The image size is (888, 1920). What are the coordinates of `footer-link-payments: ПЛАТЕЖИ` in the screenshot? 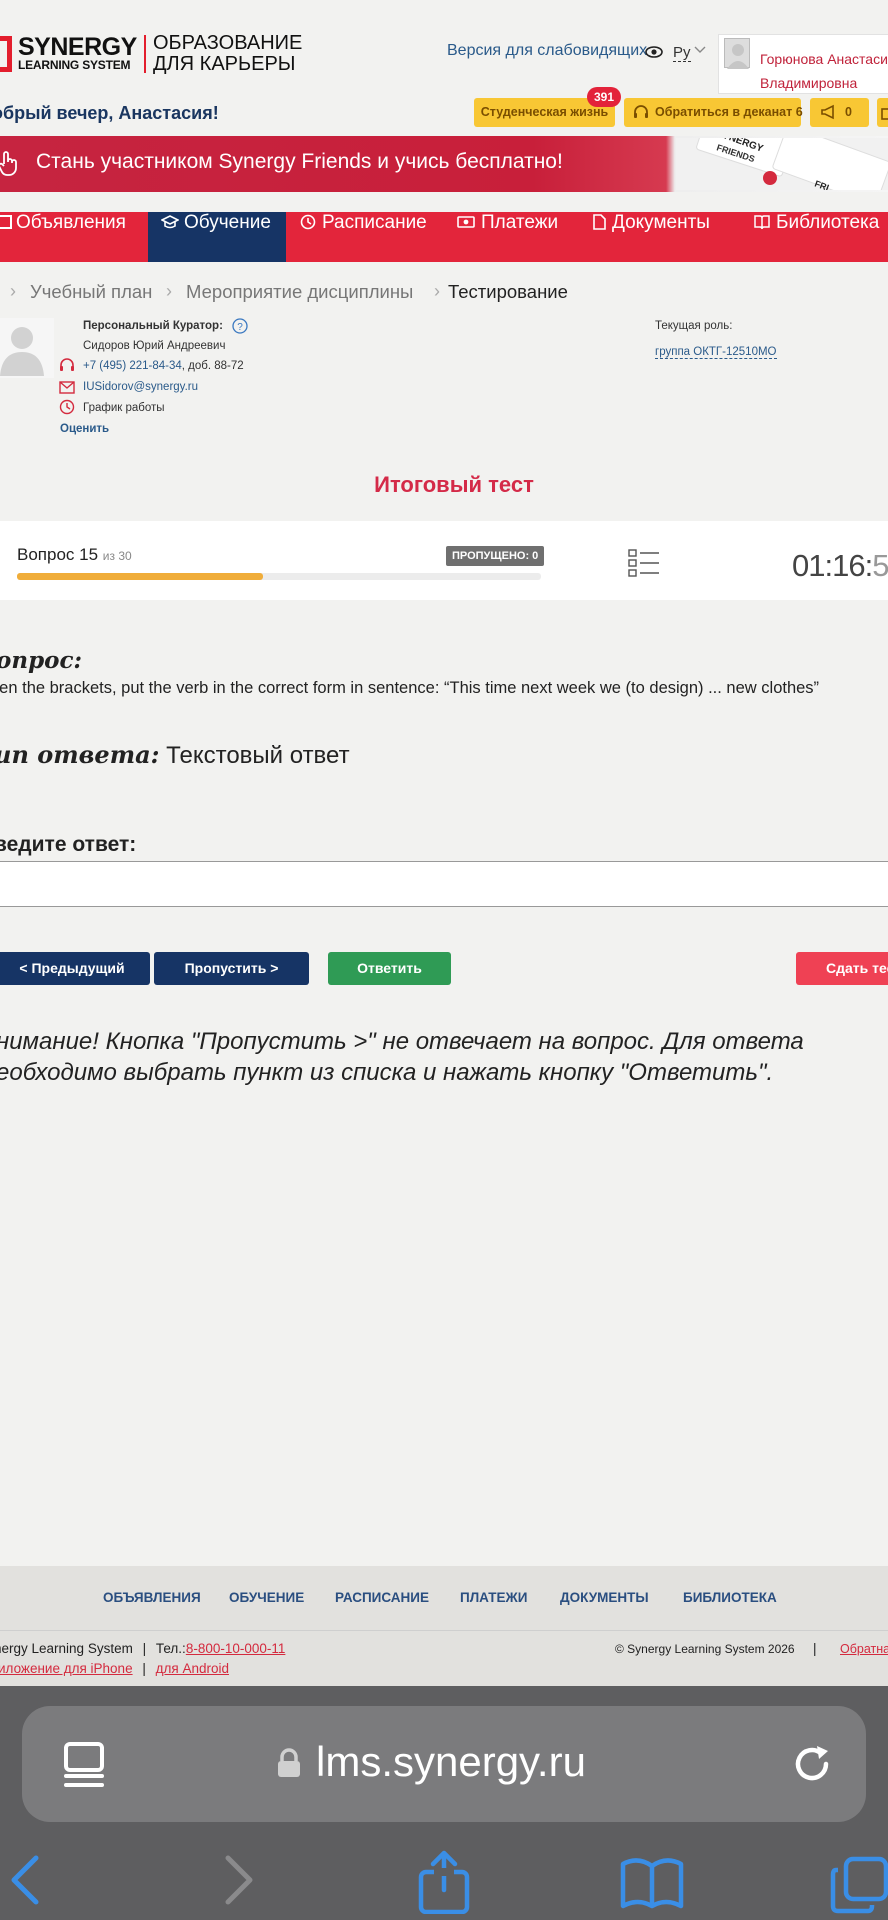 It's located at (493, 1597).